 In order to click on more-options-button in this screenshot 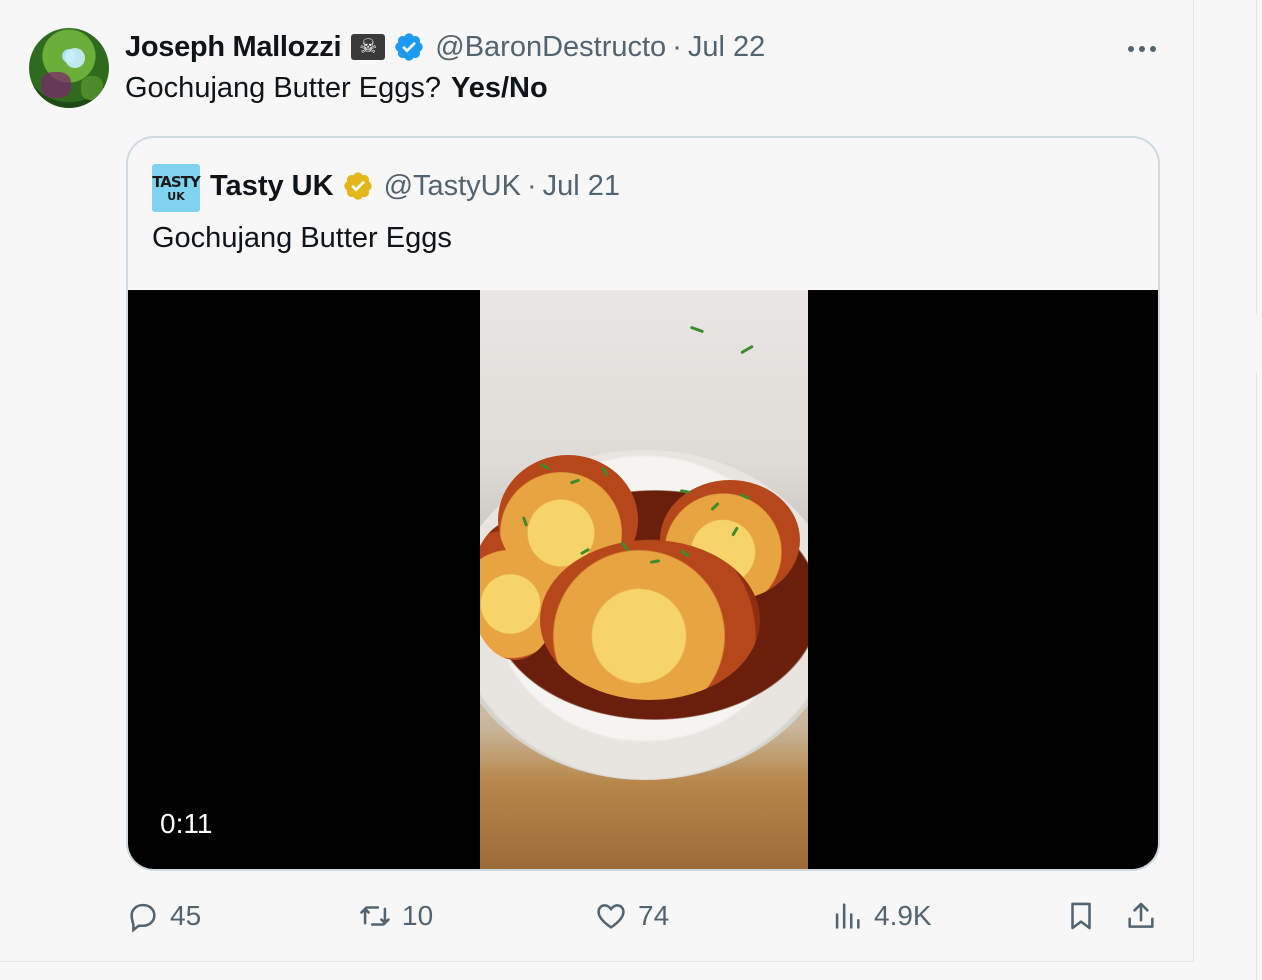, I will do `click(1142, 49)`.